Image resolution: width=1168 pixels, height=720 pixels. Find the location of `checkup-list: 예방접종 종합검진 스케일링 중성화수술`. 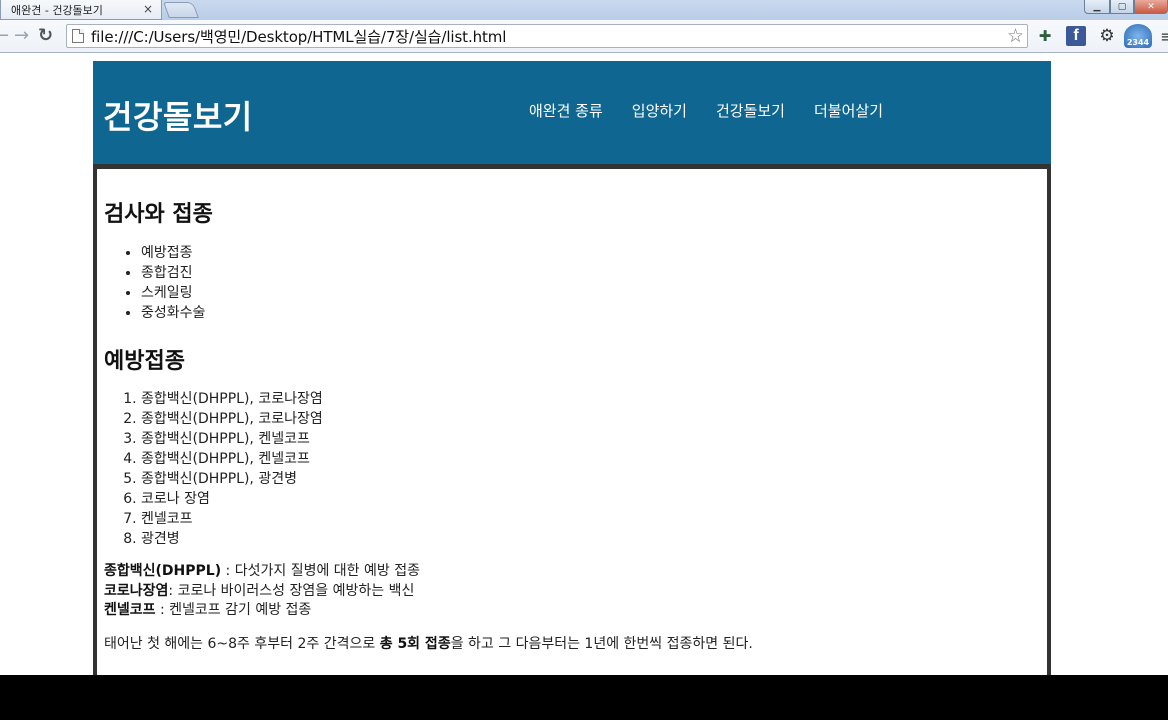

checkup-list: 예방접종 종합검진 스케일링 중성화수술 is located at coordinates (173, 283).